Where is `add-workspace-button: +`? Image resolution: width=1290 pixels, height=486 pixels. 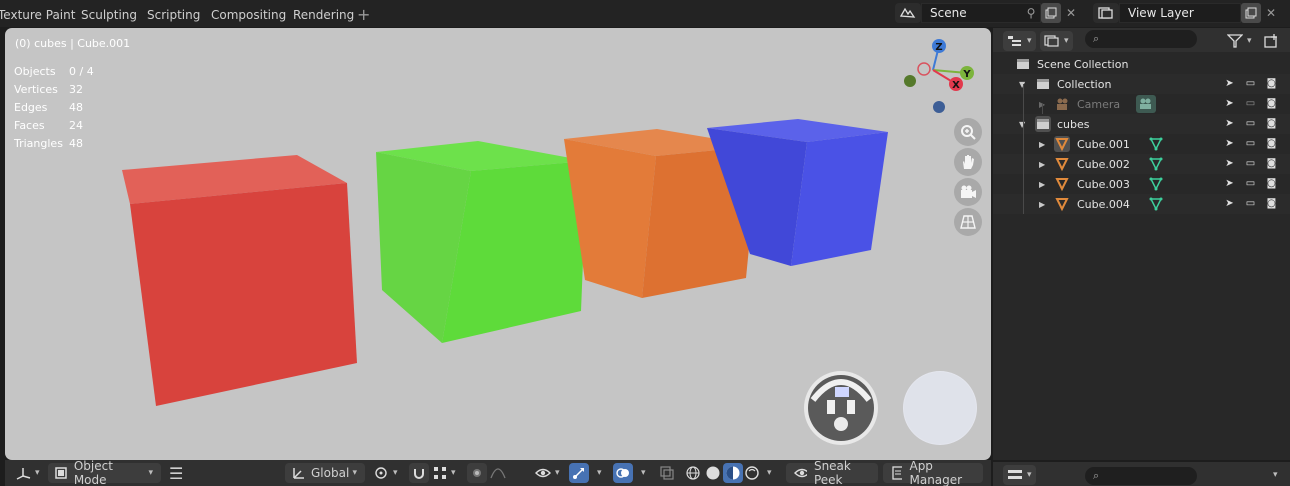
add-workspace-button: + is located at coordinates (363, 14).